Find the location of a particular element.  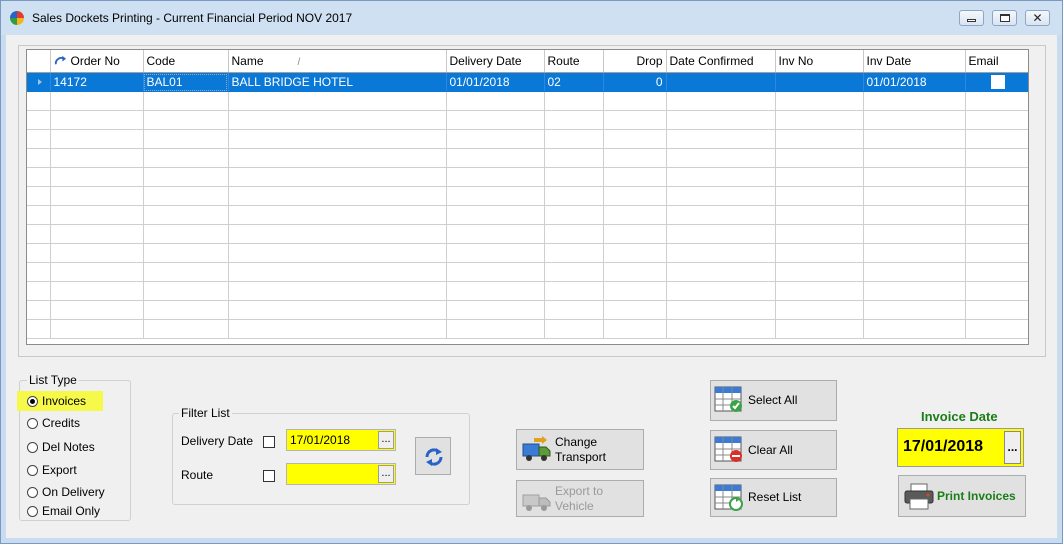

cell-email is located at coordinates (996, 82).